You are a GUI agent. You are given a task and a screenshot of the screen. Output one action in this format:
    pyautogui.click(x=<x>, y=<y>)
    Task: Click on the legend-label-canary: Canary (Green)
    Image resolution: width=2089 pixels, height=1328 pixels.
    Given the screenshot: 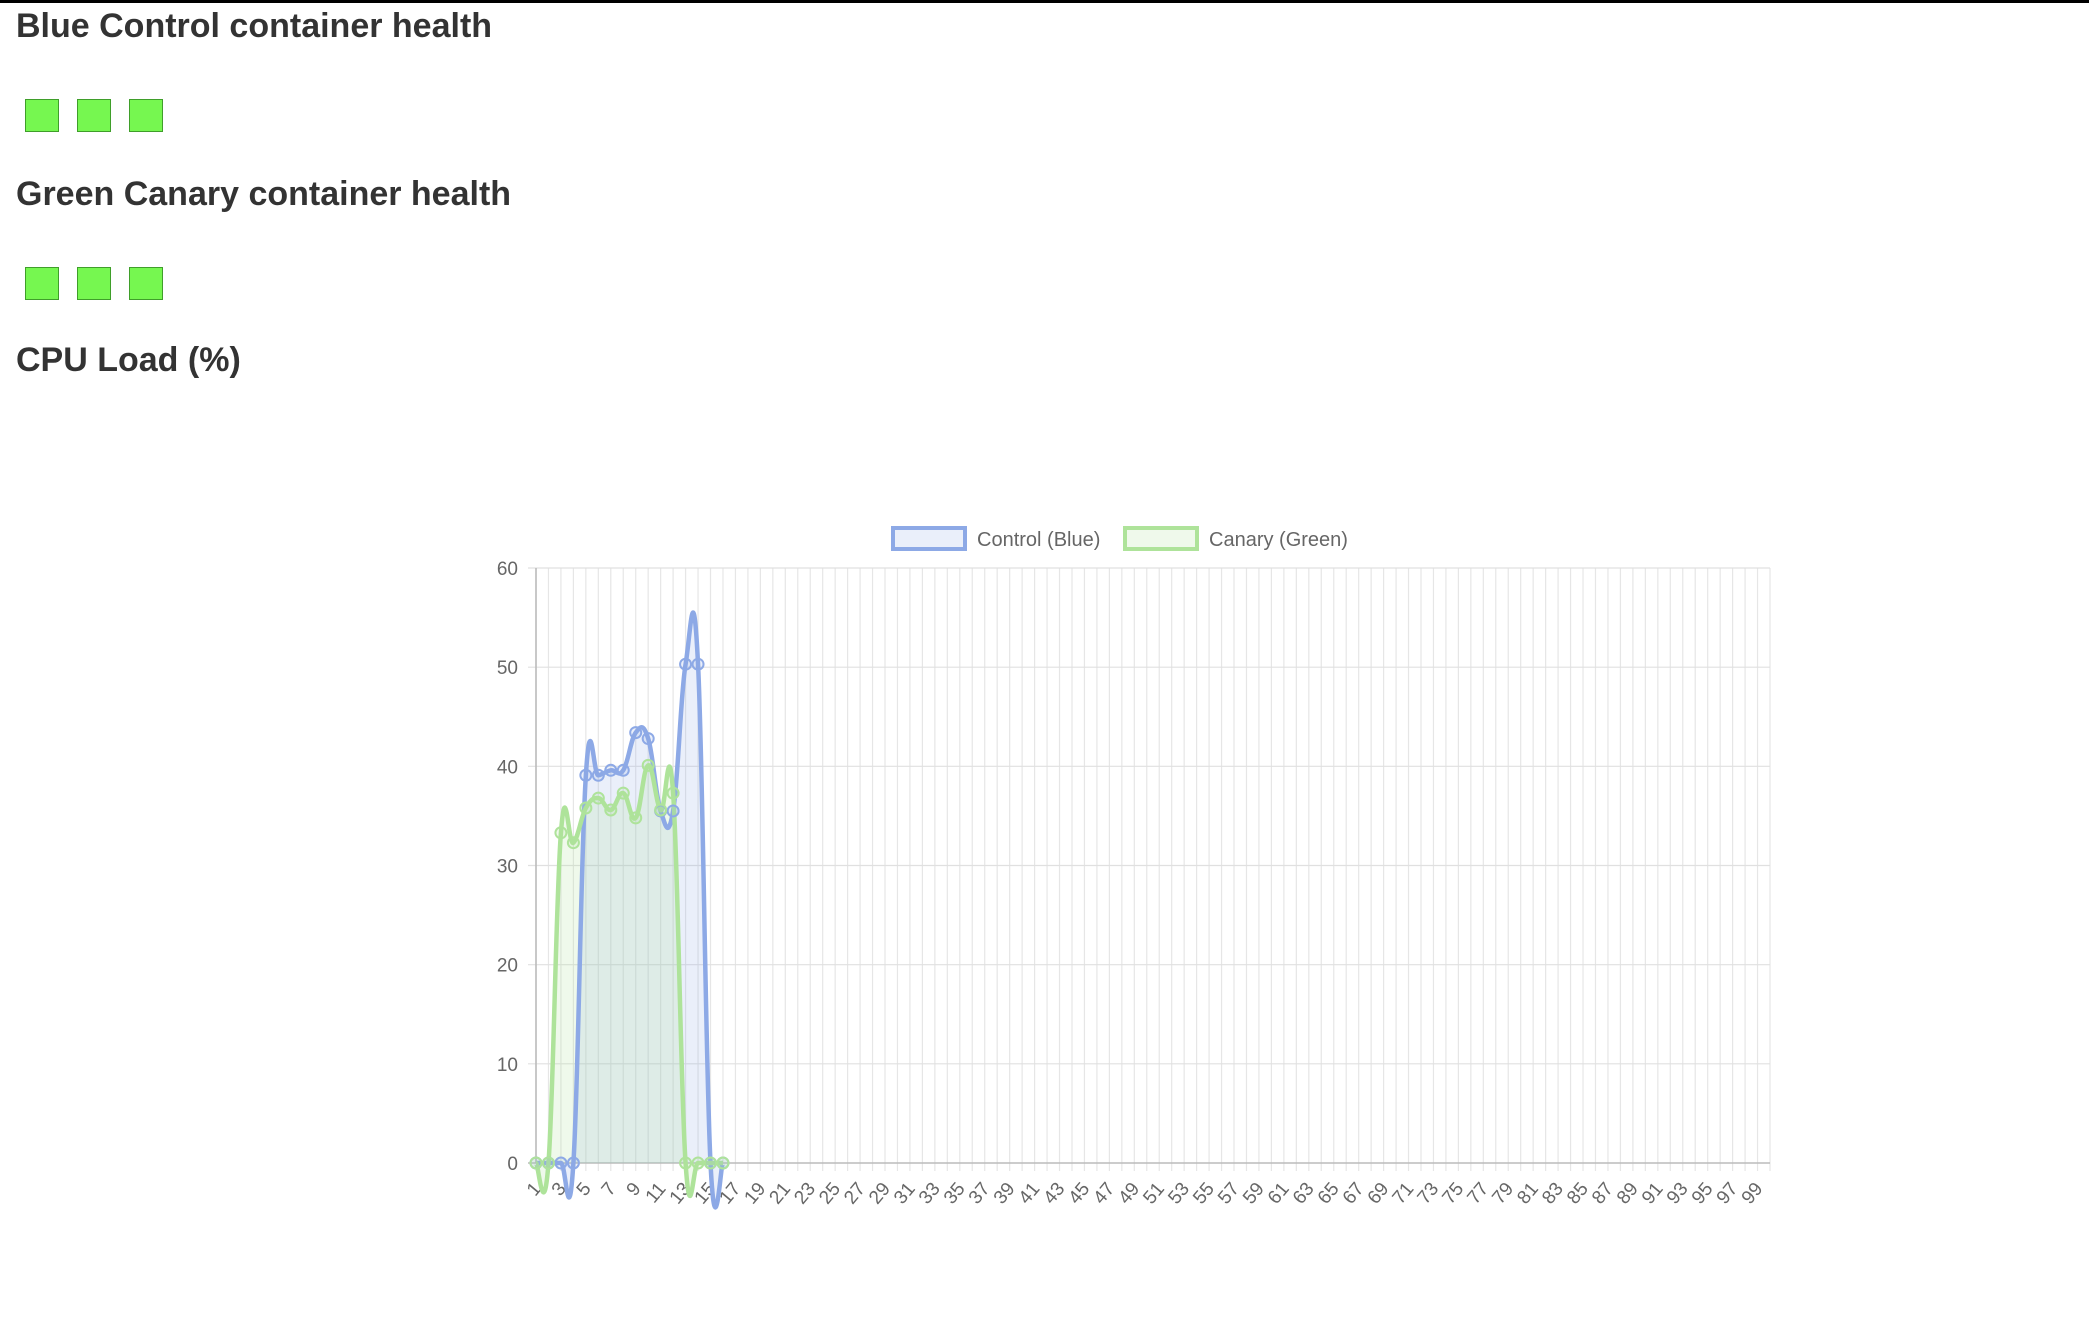 What is the action you would take?
    pyautogui.click(x=1278, y=540)
    